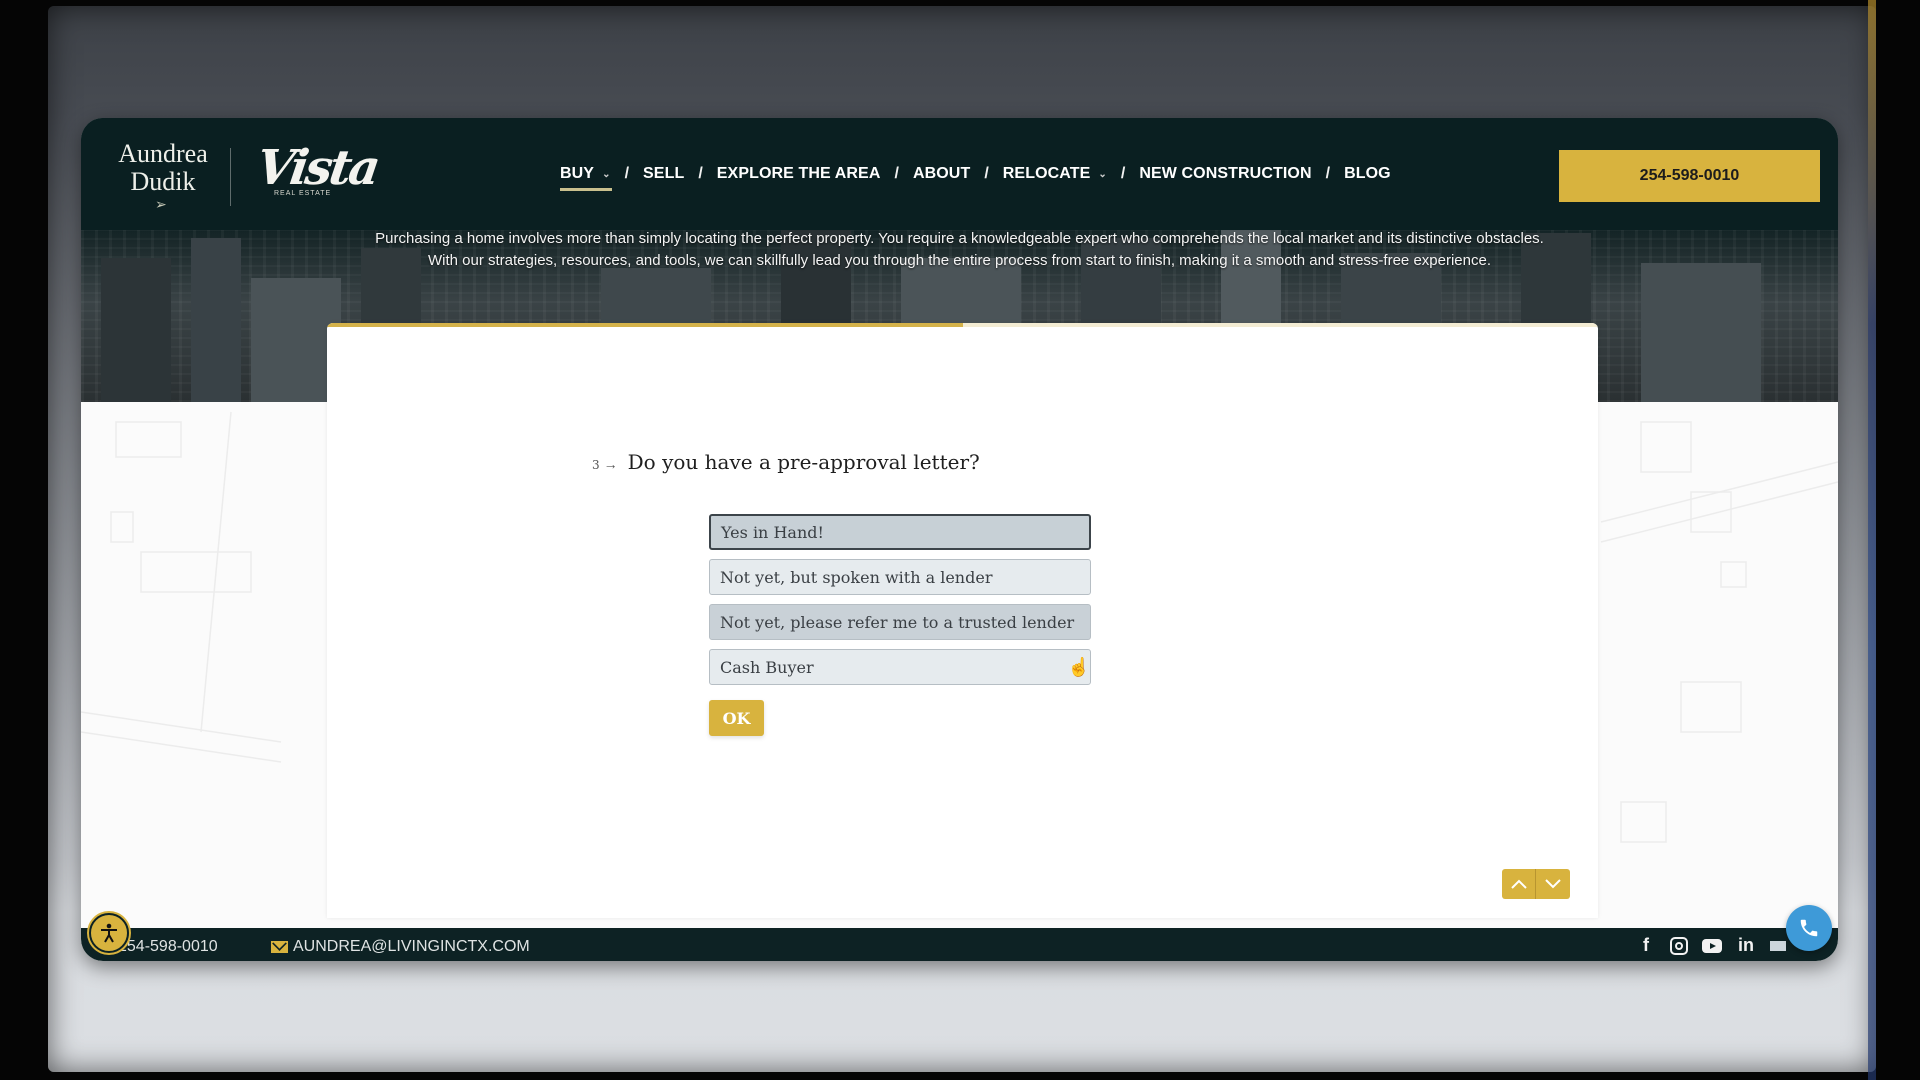 Image resolution: width=1920 pixels, height=1080 pixels. I want to click on instagram-icon, so click(1679, 945).